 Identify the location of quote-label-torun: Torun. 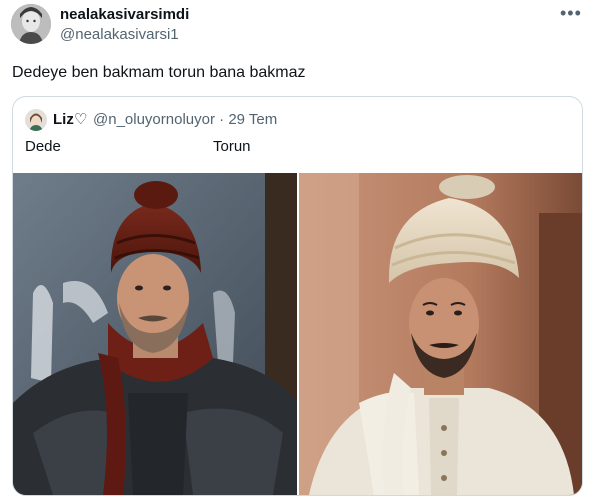
(232, 146).